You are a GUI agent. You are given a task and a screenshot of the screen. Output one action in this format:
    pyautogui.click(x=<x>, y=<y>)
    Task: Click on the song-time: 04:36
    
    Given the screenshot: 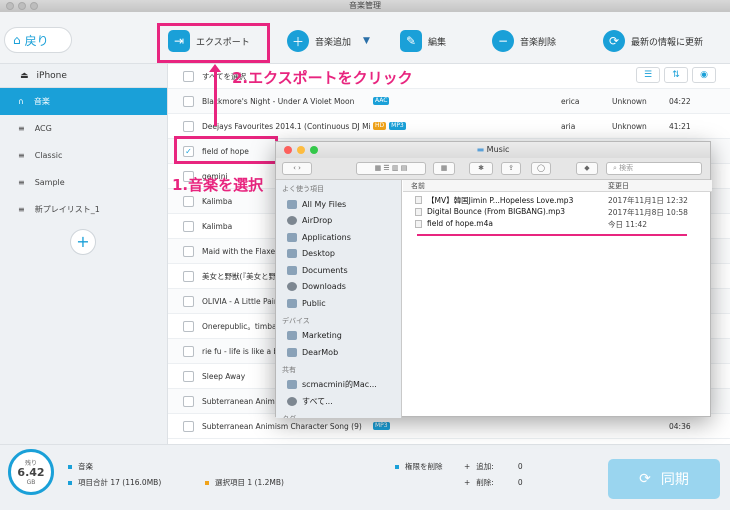 What is the action you would take?
    pyautogui.click(x=680, y=426)
    